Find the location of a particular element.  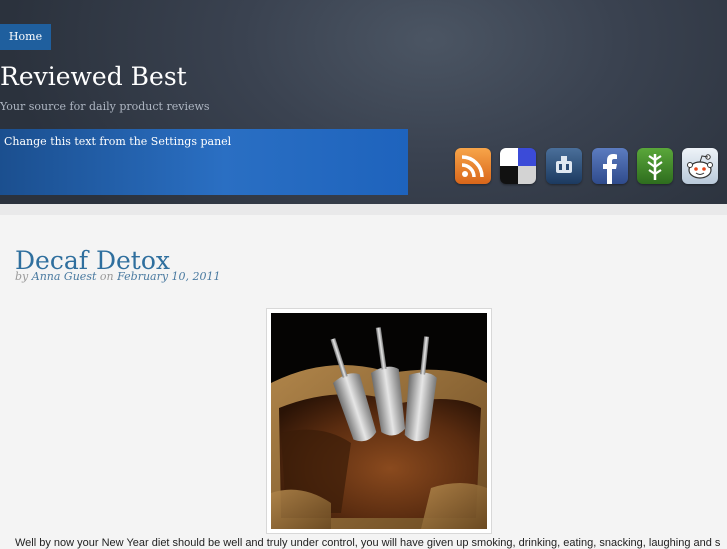

banner-text: Change this text from the Settings panel is located at coordinates (118, 141).